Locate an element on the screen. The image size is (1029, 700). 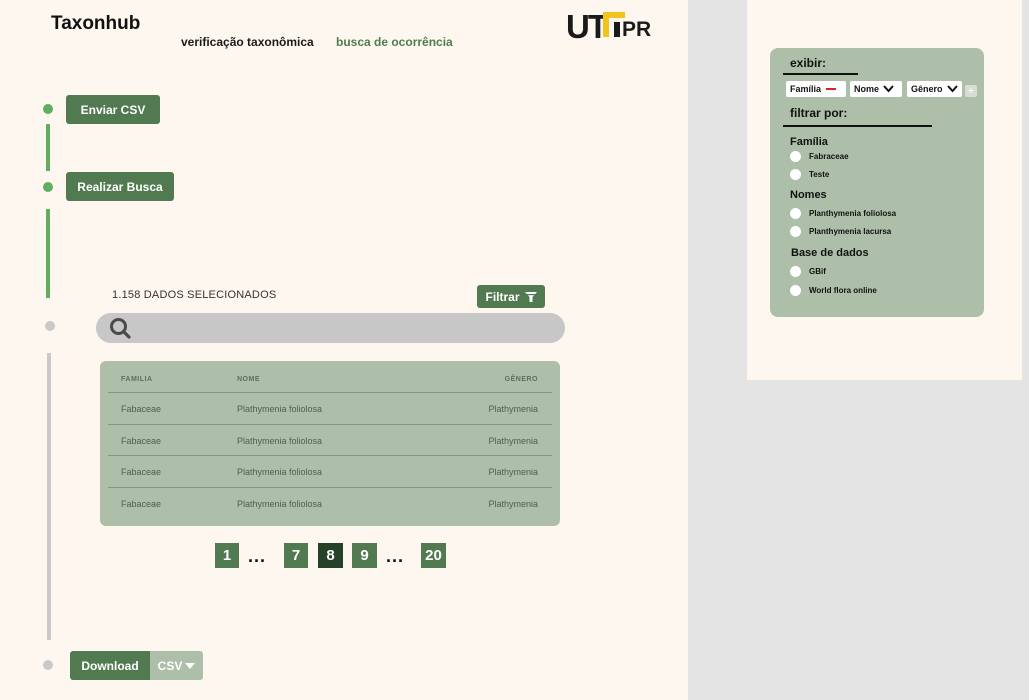
search-icon is located at coordinates (120, 328).